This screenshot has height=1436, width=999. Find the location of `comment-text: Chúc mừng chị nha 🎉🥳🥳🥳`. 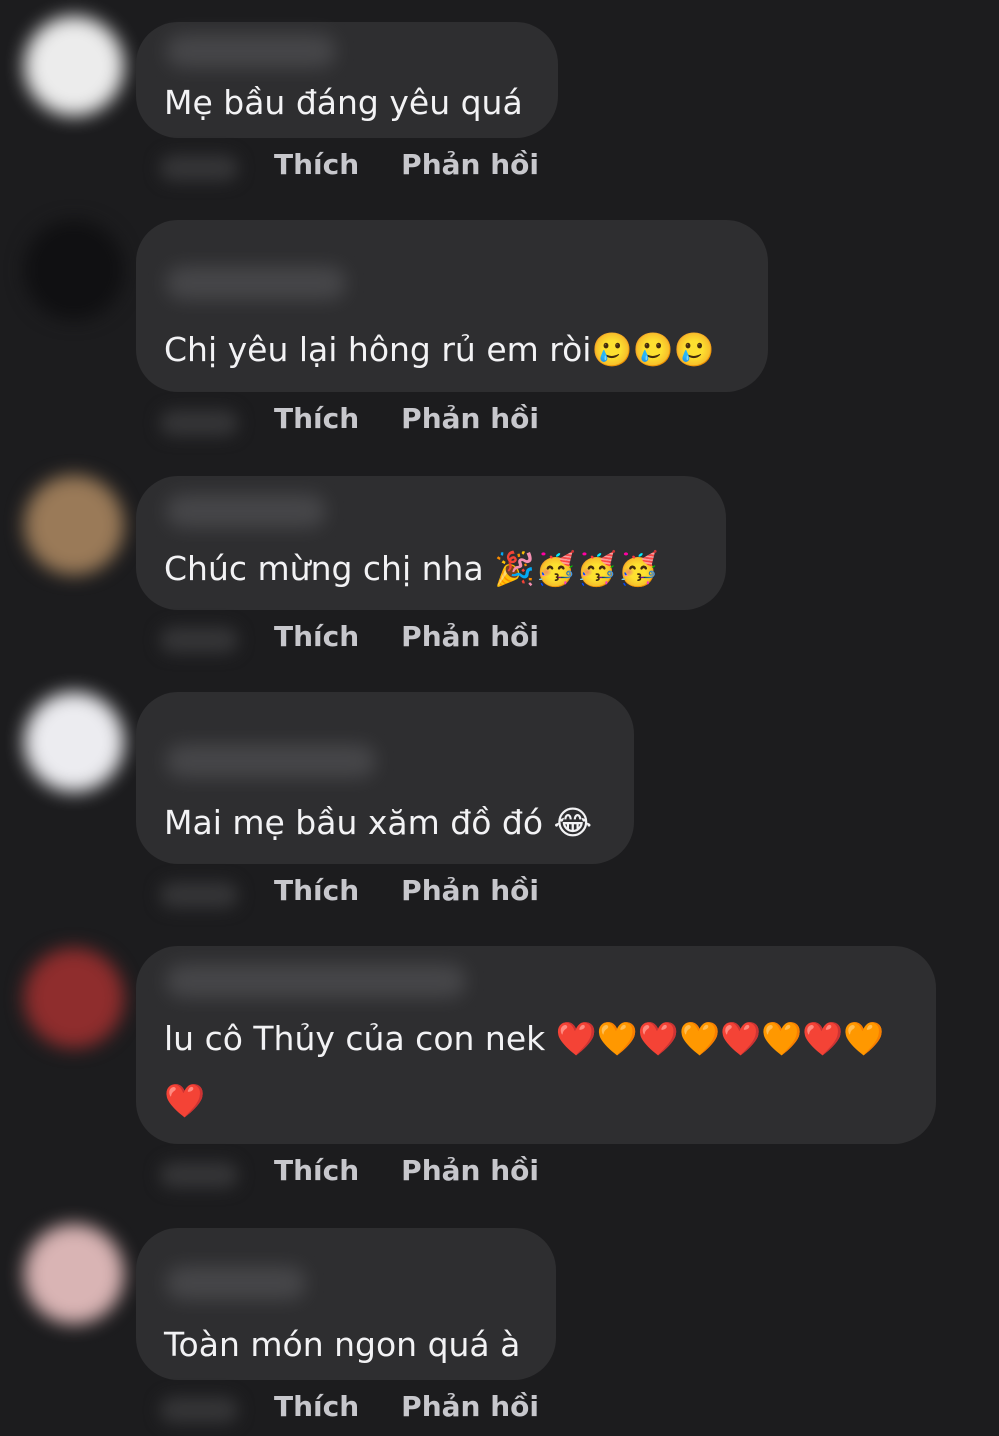

comment-text: Chúc mừng chị nha 🎉🥳🥳🥳 is located at coordinates (411, 568).